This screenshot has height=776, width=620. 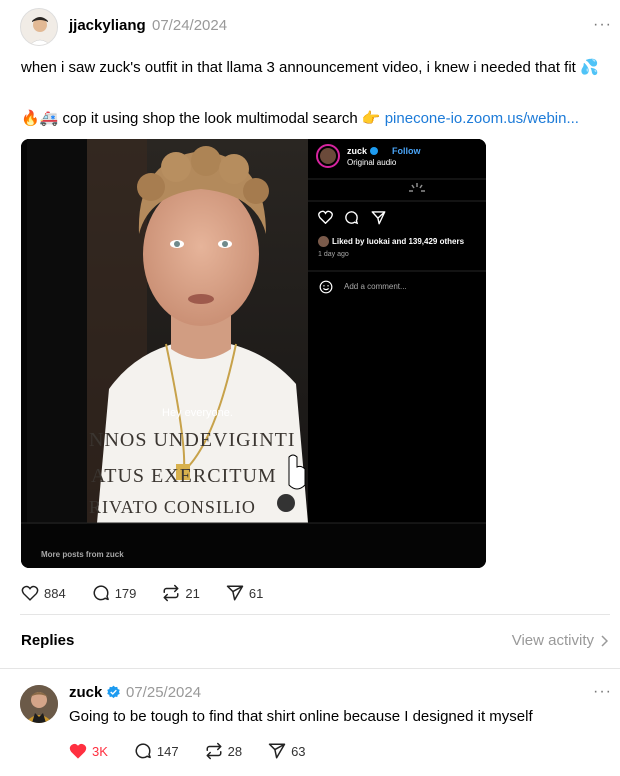 I want to click on overlay-comment-icon, so click(x=351, y=220).